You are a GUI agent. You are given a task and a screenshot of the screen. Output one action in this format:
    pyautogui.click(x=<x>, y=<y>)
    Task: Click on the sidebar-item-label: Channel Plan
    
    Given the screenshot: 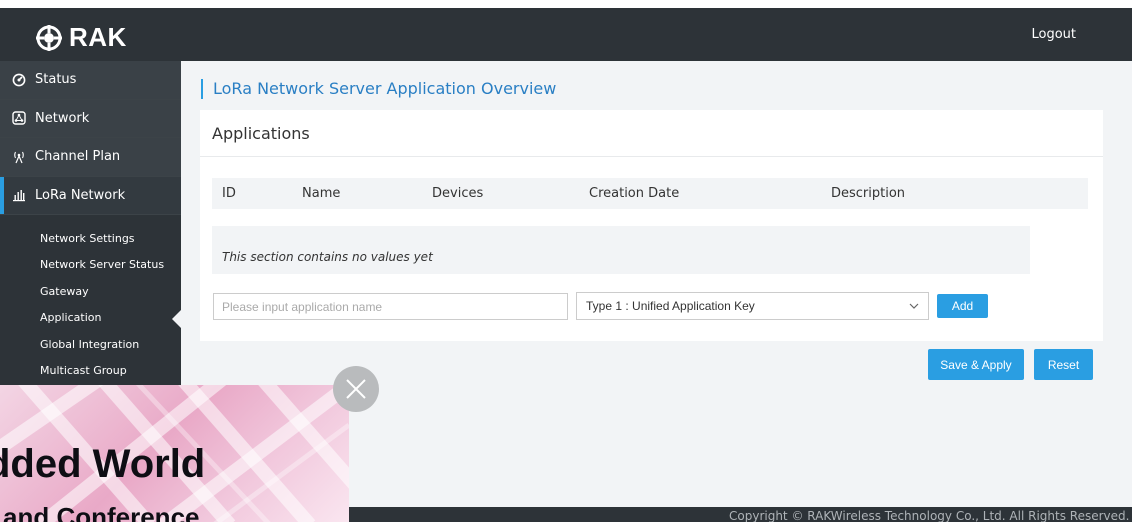 What is the action you would take?
    pyautogui.click(x=78, y=157)
    